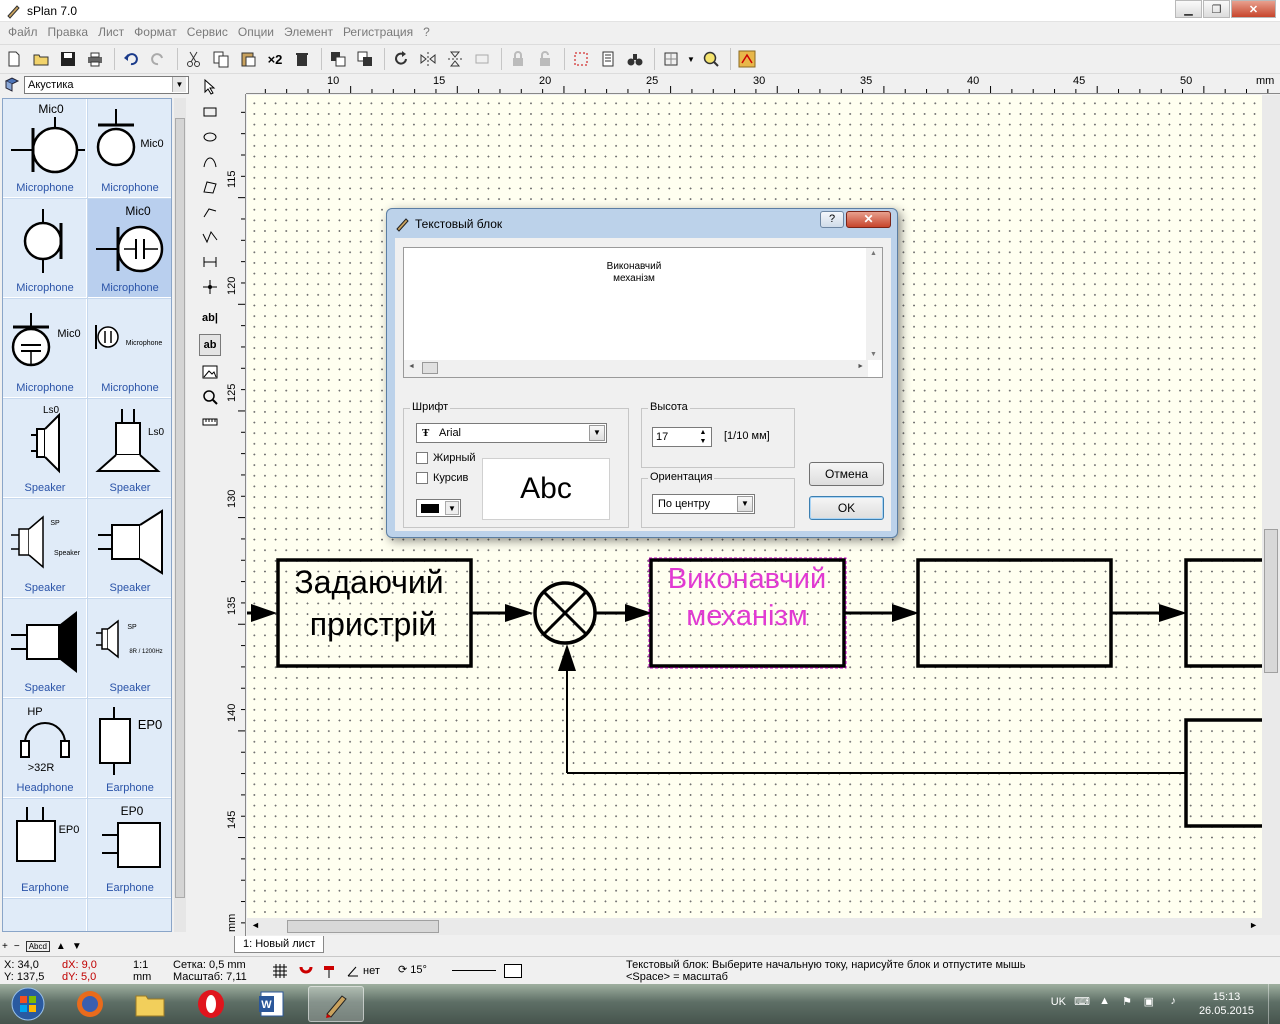 The height and width of the screenshot is (1024, 1280). I want to click on cancel-button: Отмена, so click(846, 474).